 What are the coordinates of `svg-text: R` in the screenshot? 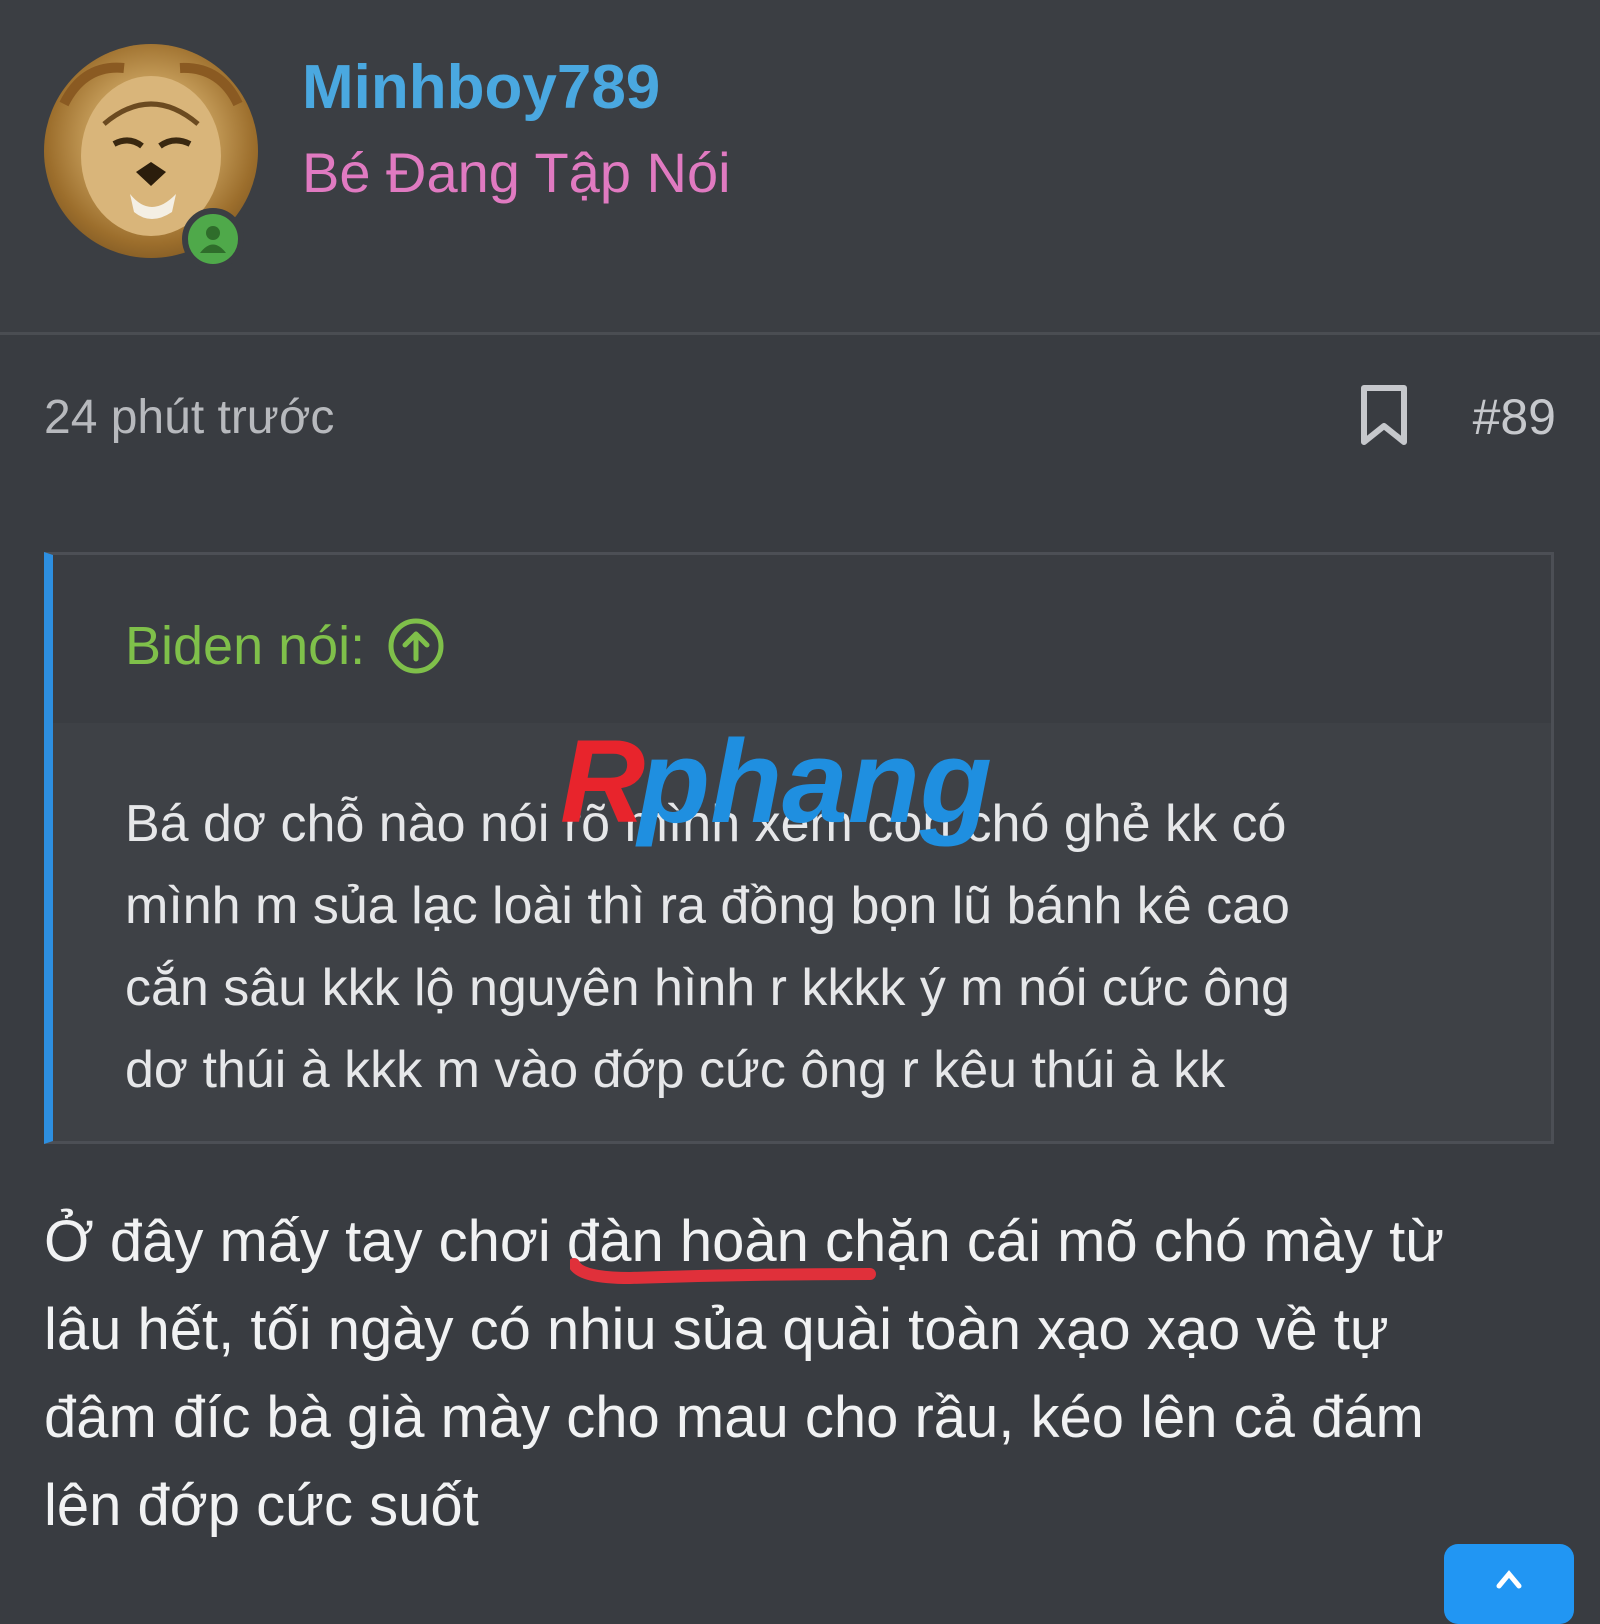 It's located at (602, 785).